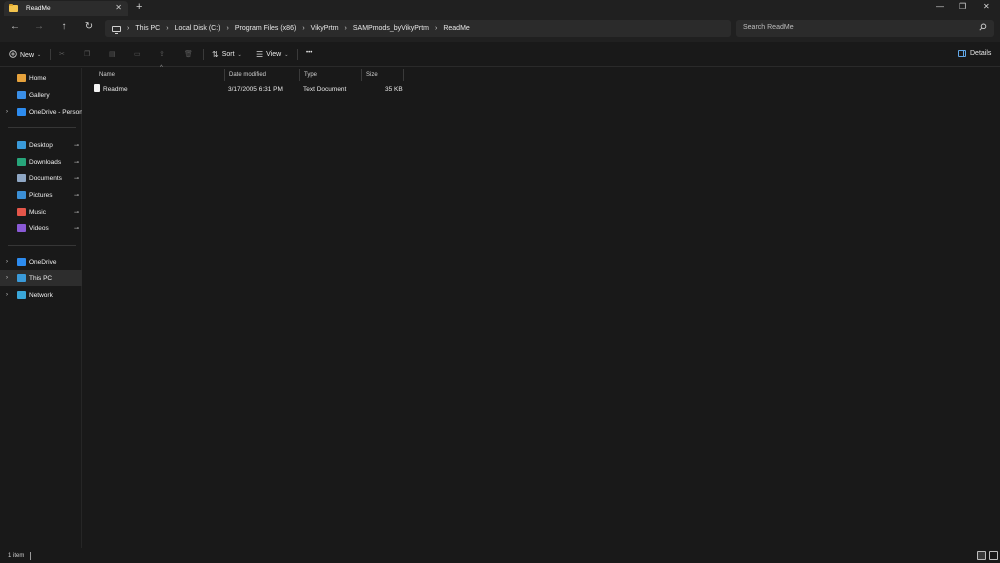 The height and width of the screenshot is (563, 1000). I want to click on forward-button: →, so click(39, 26).